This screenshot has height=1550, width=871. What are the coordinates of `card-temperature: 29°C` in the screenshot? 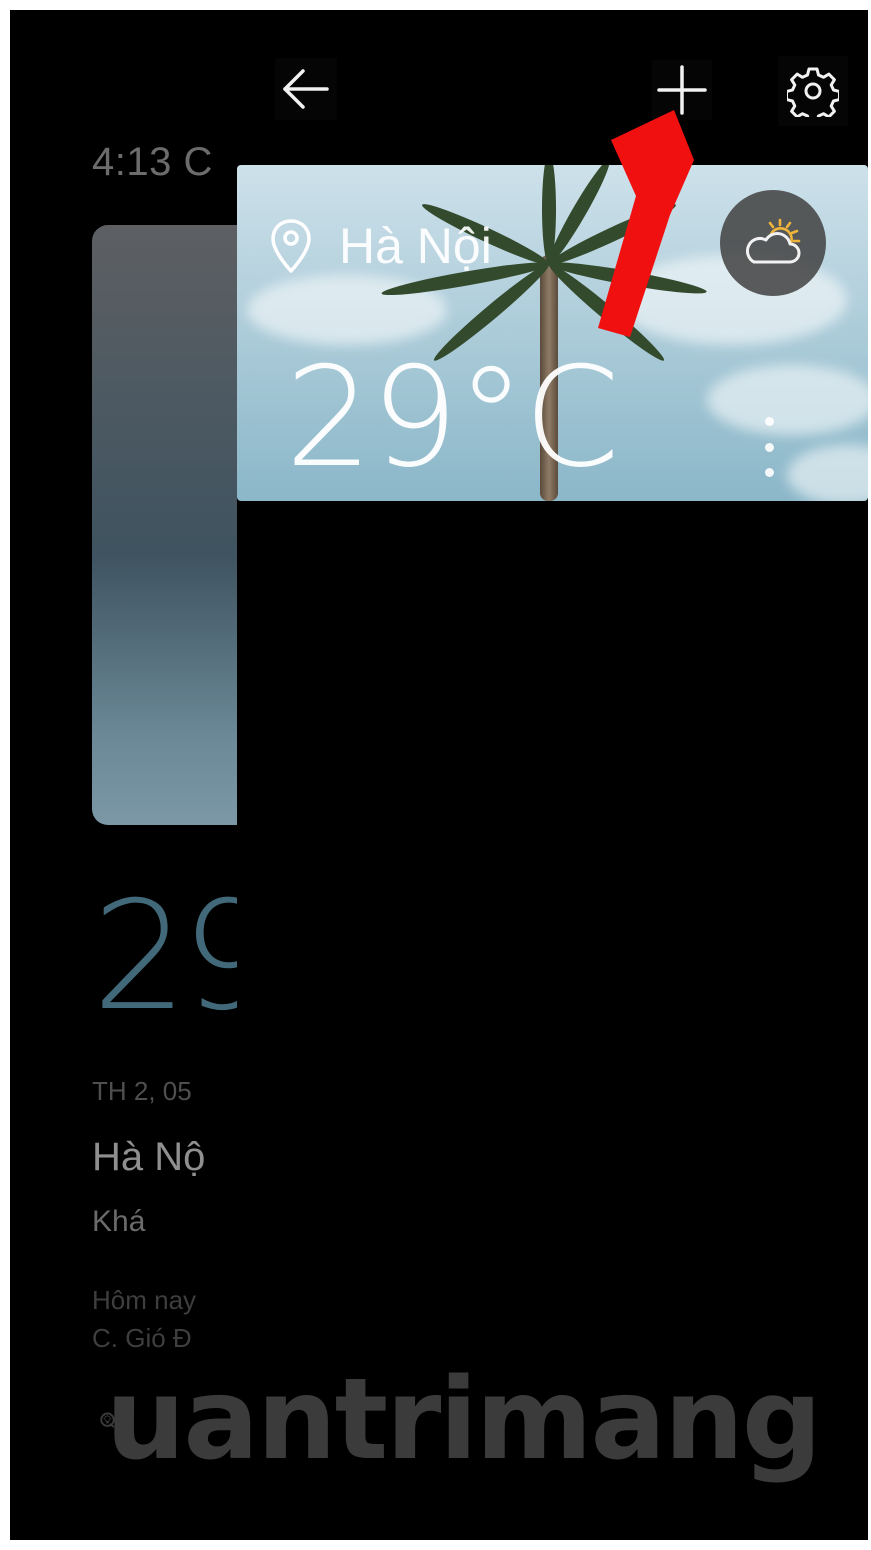 It's located at (452, 417).